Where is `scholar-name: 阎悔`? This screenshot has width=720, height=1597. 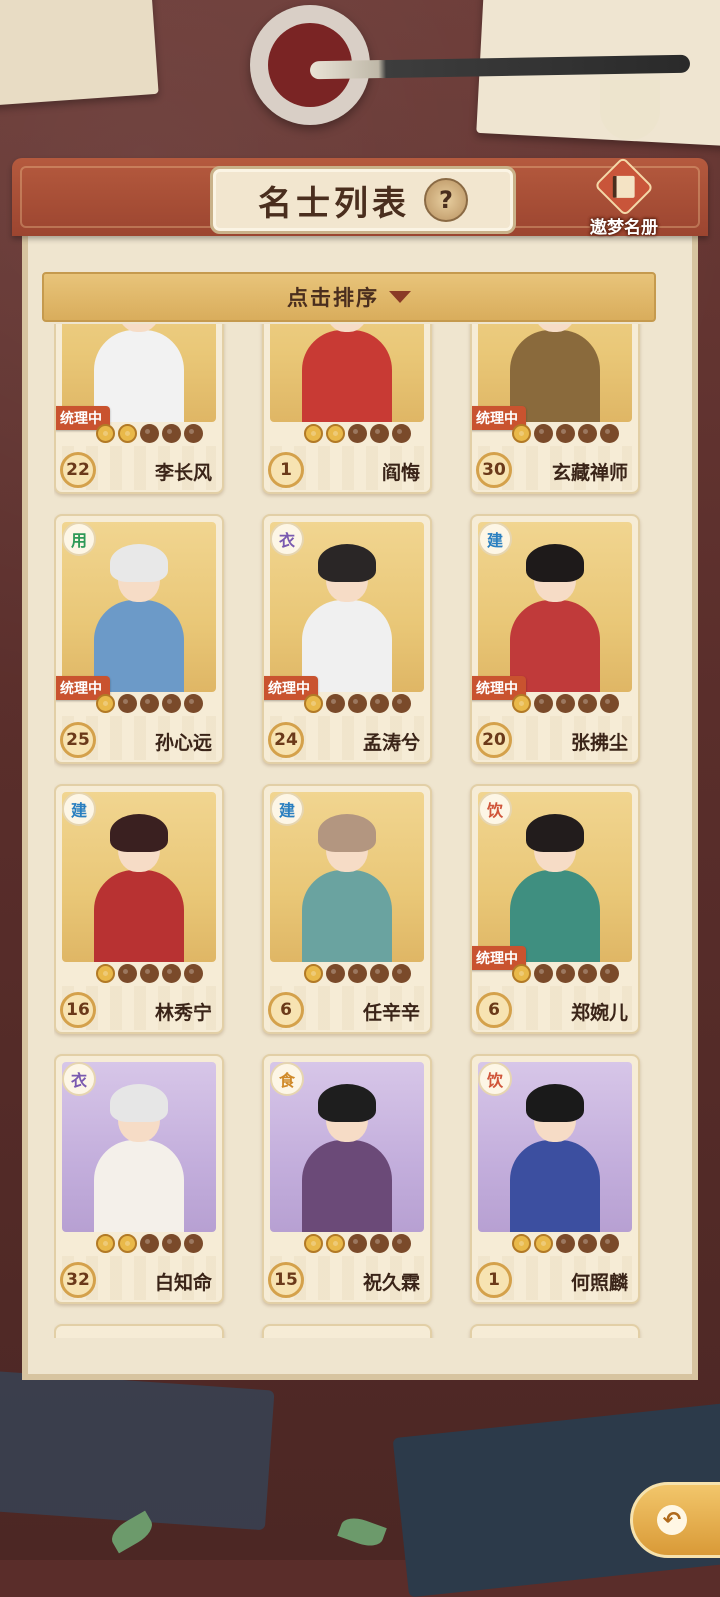 scholar-name: 阎悔 is located at coordinates (400, 473).